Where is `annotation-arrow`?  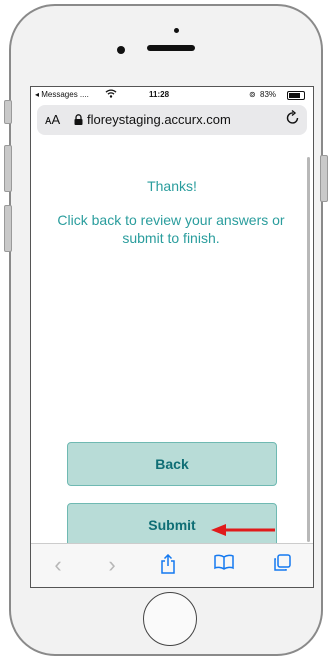 annotation-arrow is located at coordinates (243, 530).